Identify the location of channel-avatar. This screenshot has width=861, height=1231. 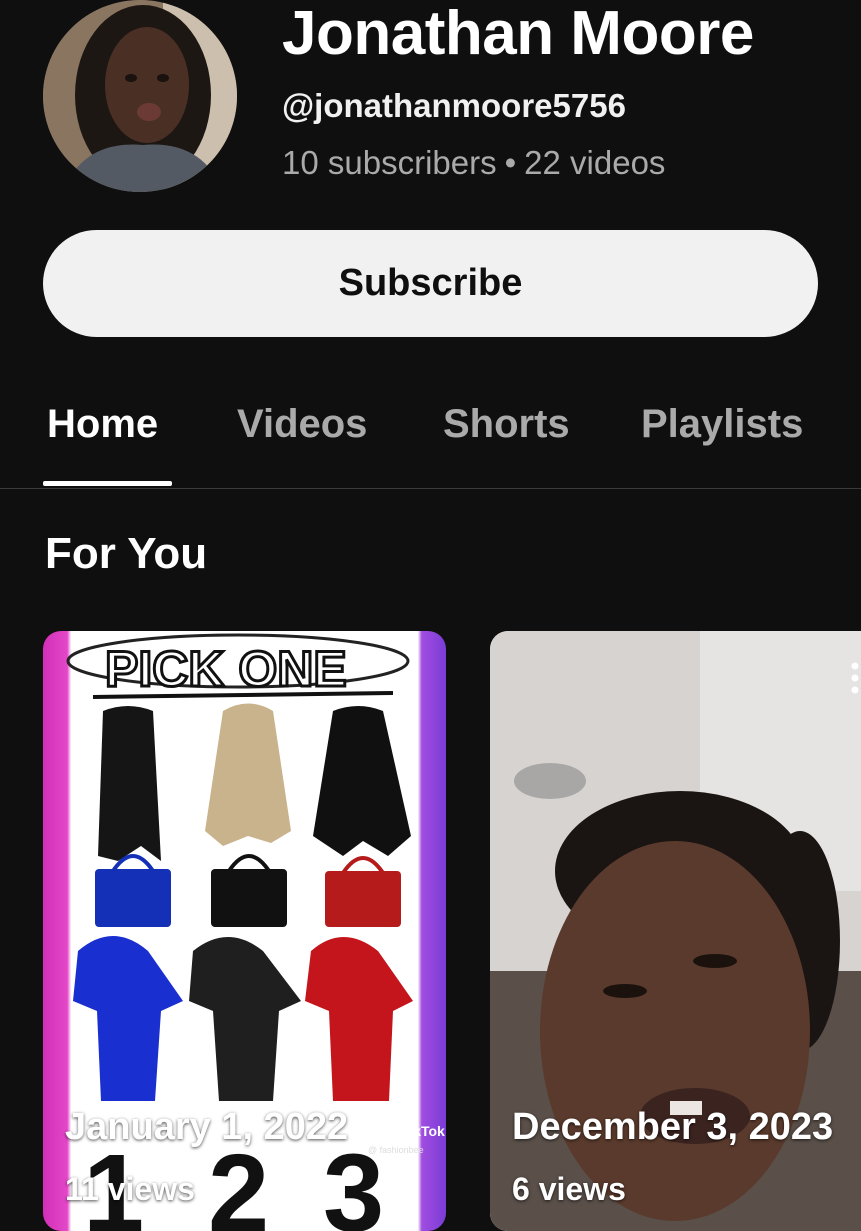
(140, 96).